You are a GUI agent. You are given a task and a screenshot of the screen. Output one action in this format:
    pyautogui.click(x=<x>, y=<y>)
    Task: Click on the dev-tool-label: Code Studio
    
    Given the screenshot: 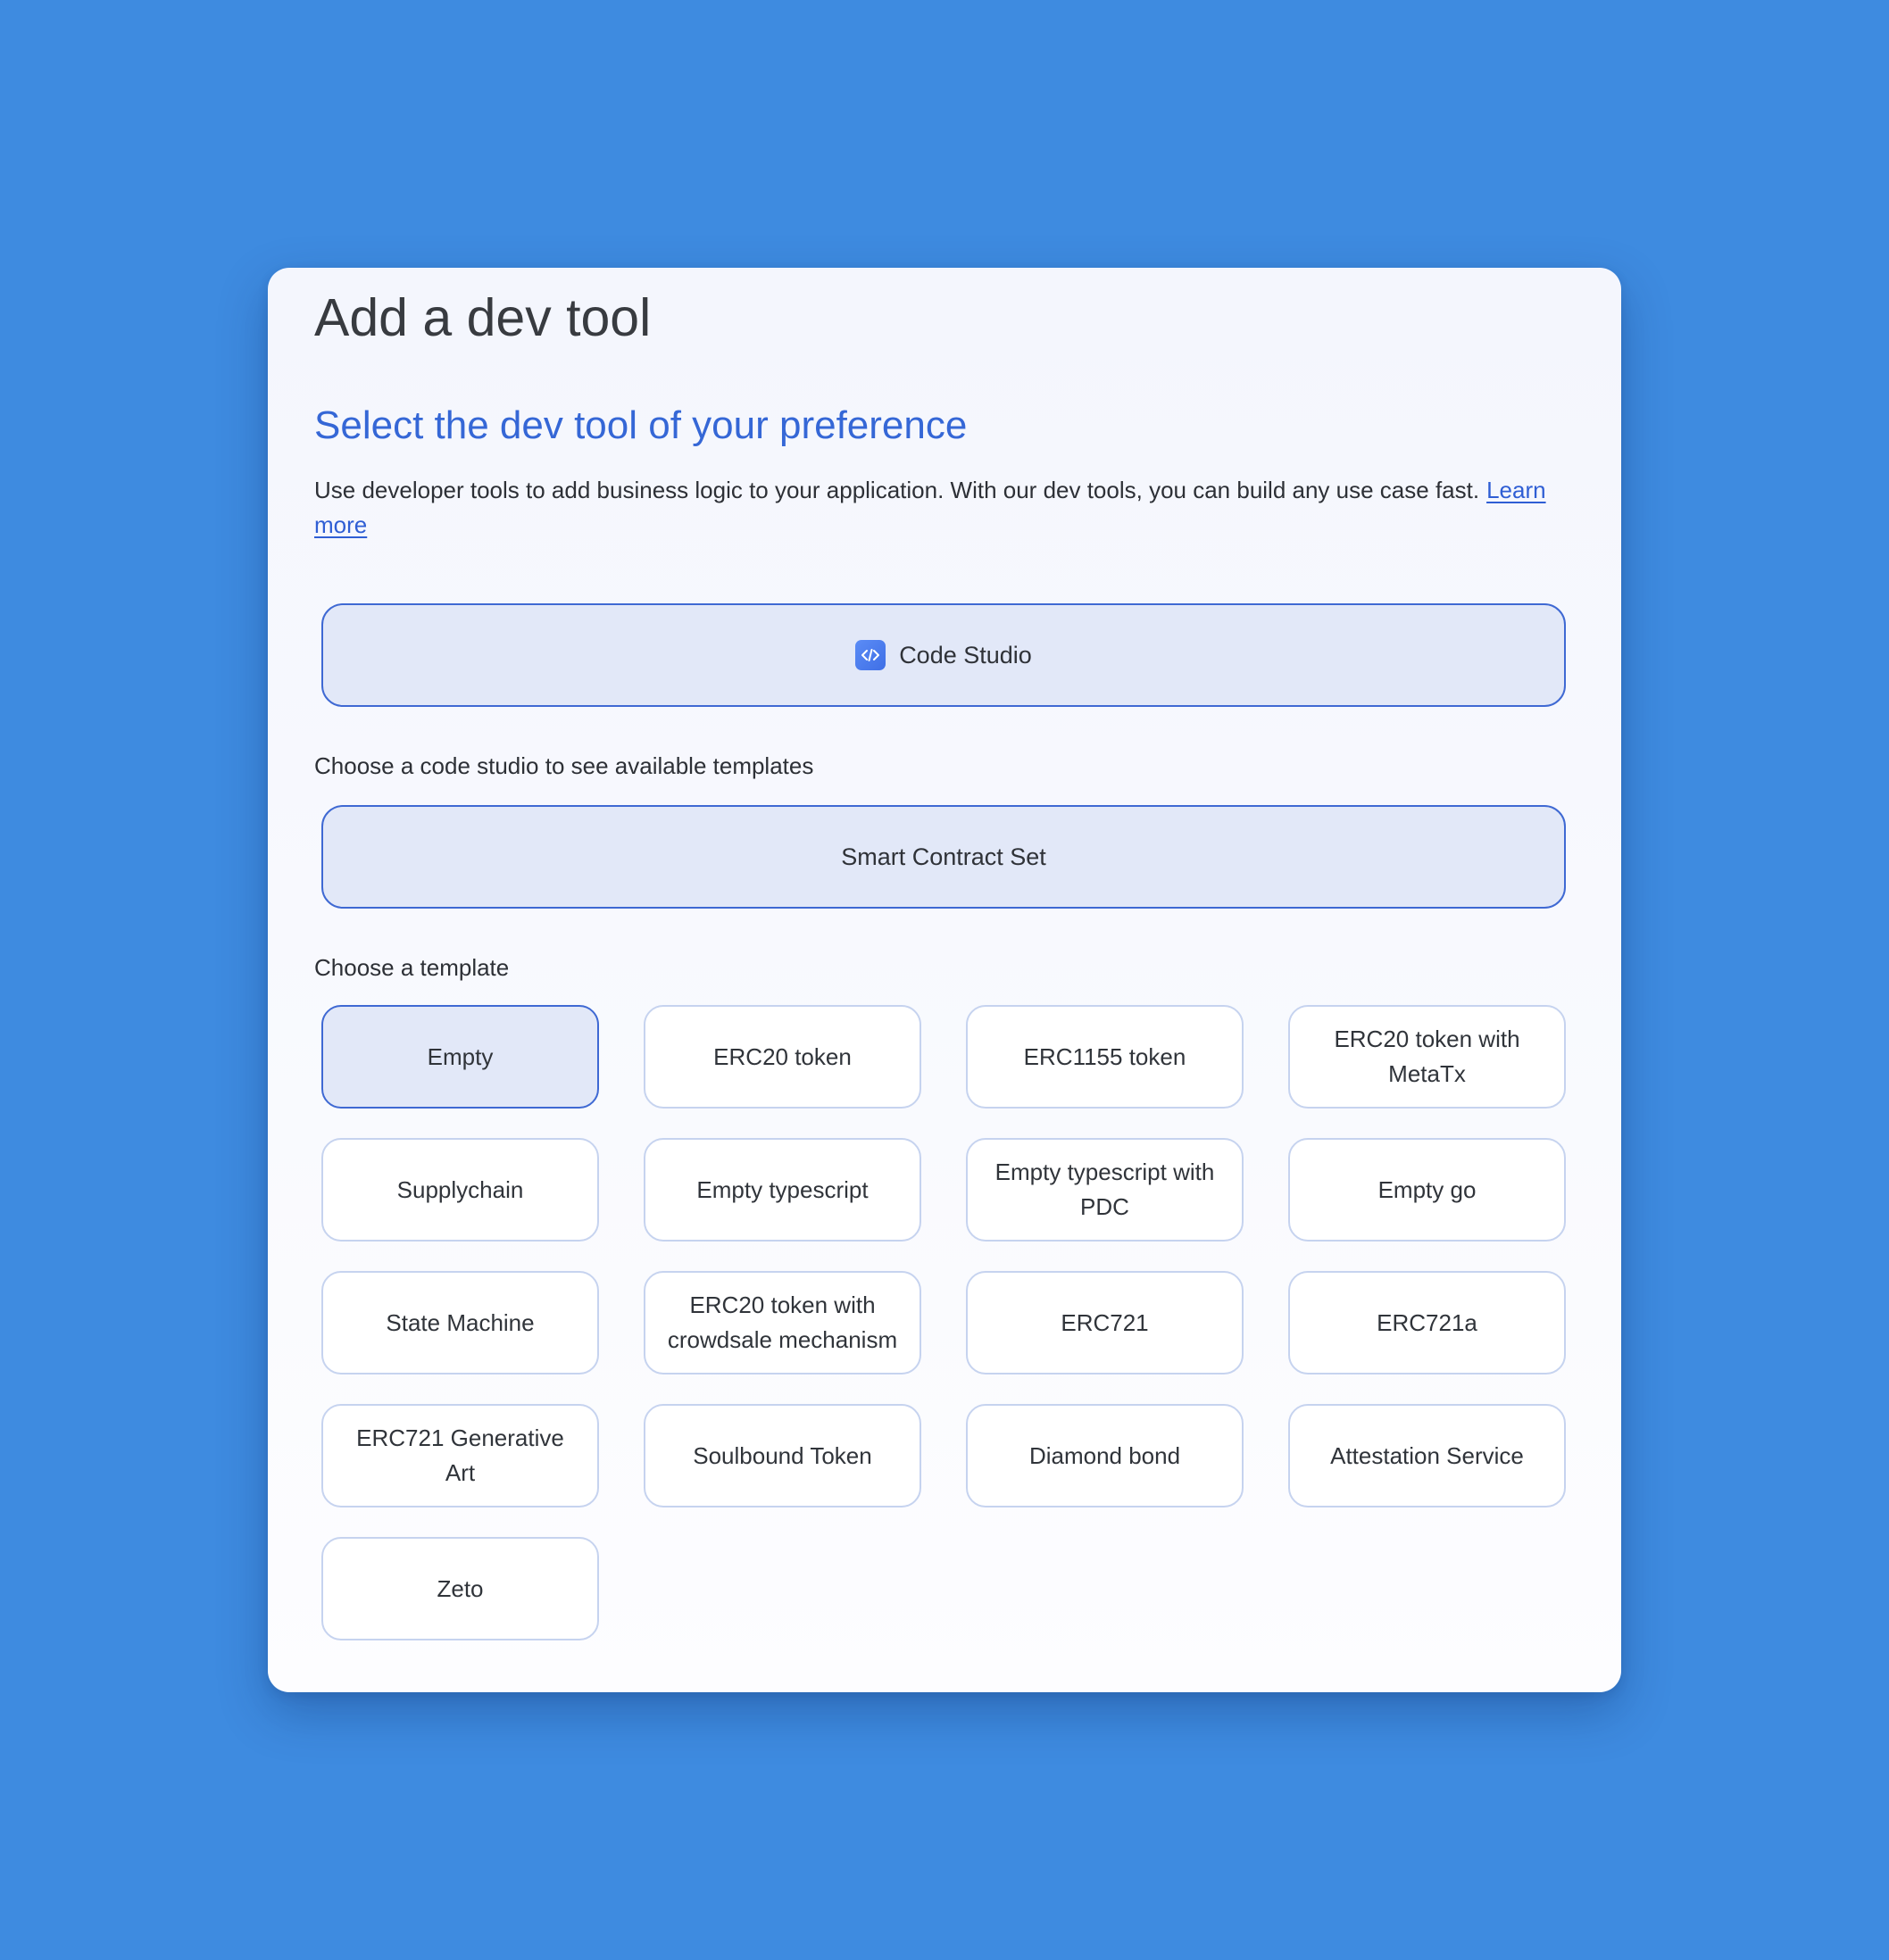 What is the action you would take?
    pyautogui.click(x=965, y=655)
    